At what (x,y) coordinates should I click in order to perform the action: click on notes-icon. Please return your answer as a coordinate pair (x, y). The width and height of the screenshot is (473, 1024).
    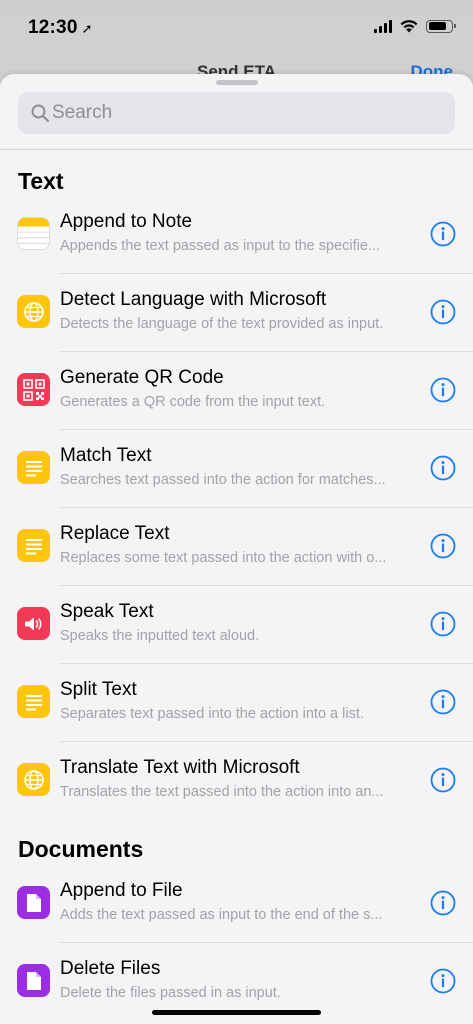
    Looking at the image, I should click on (33, 233).